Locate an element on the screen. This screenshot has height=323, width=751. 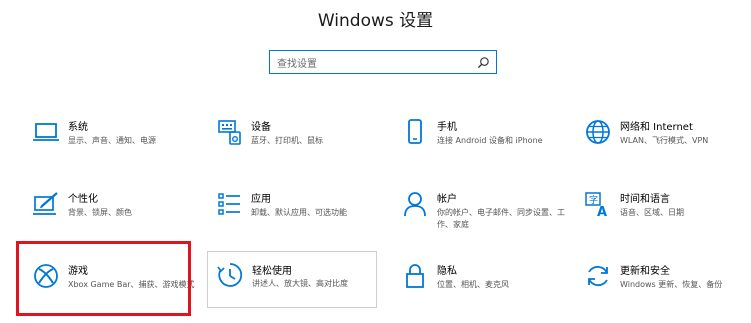
tile-description: 显示、声音、通知、电源 is located at coordinates (112, 140).